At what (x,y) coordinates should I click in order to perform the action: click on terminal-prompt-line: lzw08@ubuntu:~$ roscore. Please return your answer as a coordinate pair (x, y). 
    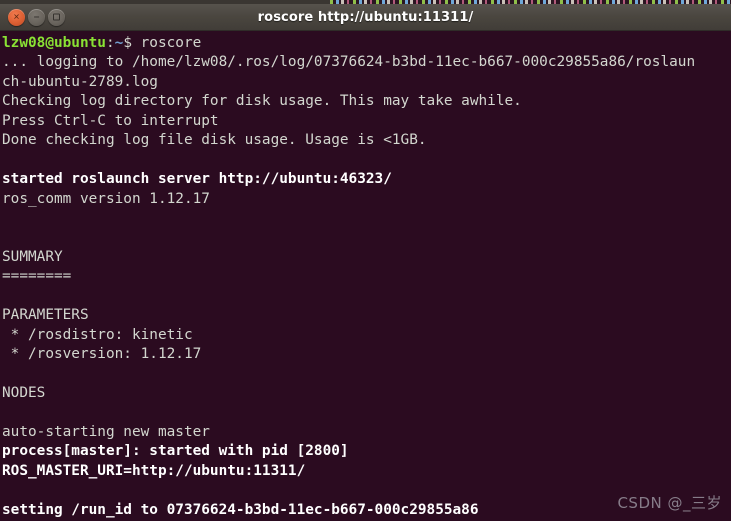
    Looking at the image, I should click on (366, 43).